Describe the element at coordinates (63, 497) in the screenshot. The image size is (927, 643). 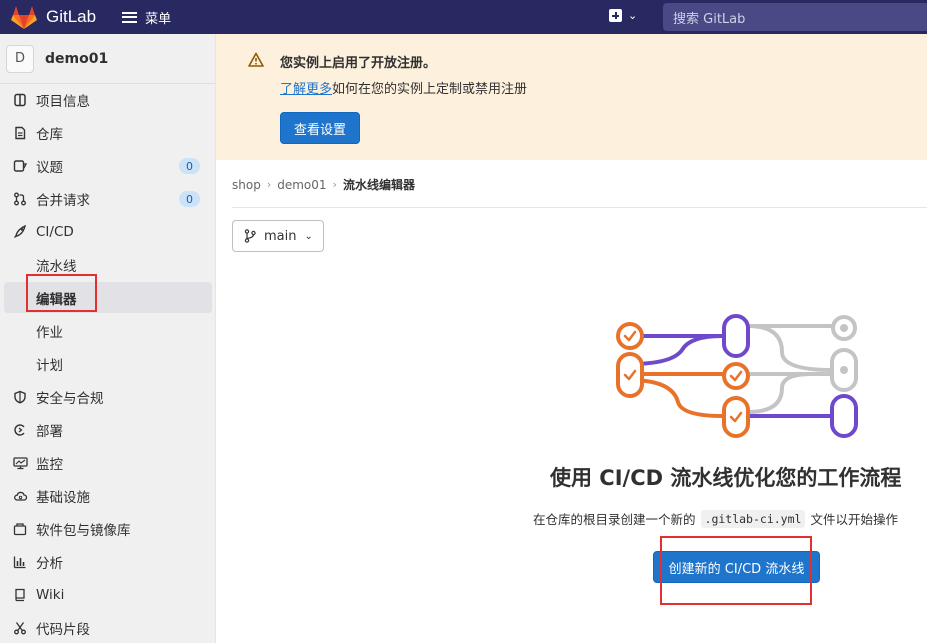
I see `sidebar-item-label: 基础设施` at that location.